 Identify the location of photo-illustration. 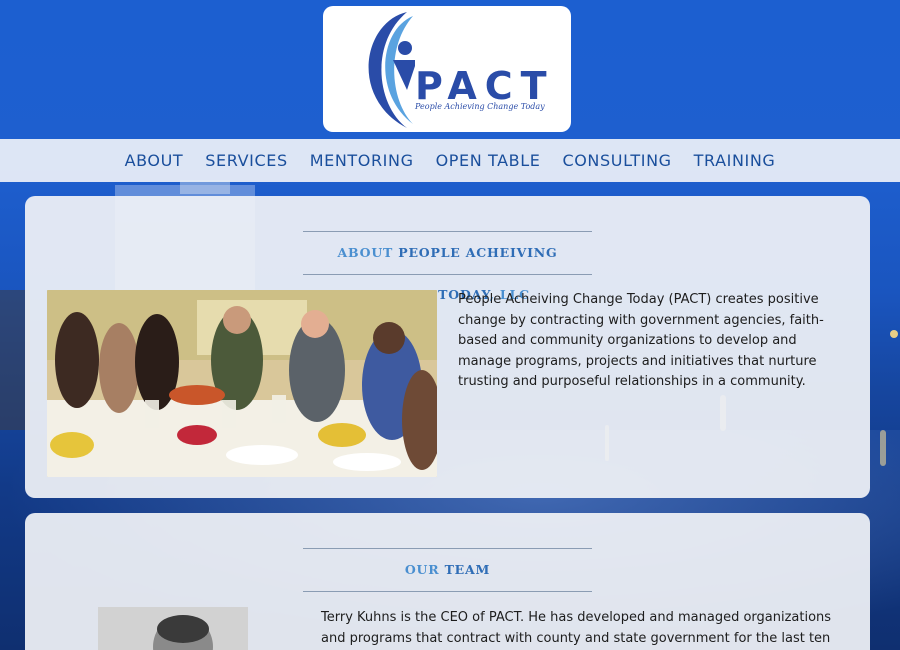
(242, 383).